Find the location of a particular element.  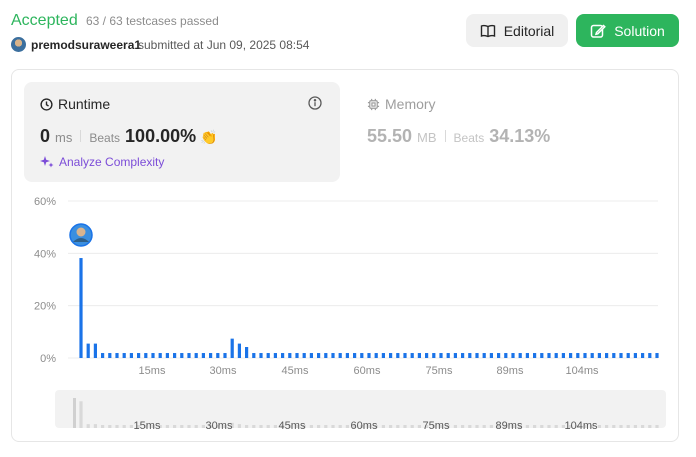

brush-handle is located at coordinates (74, 413).